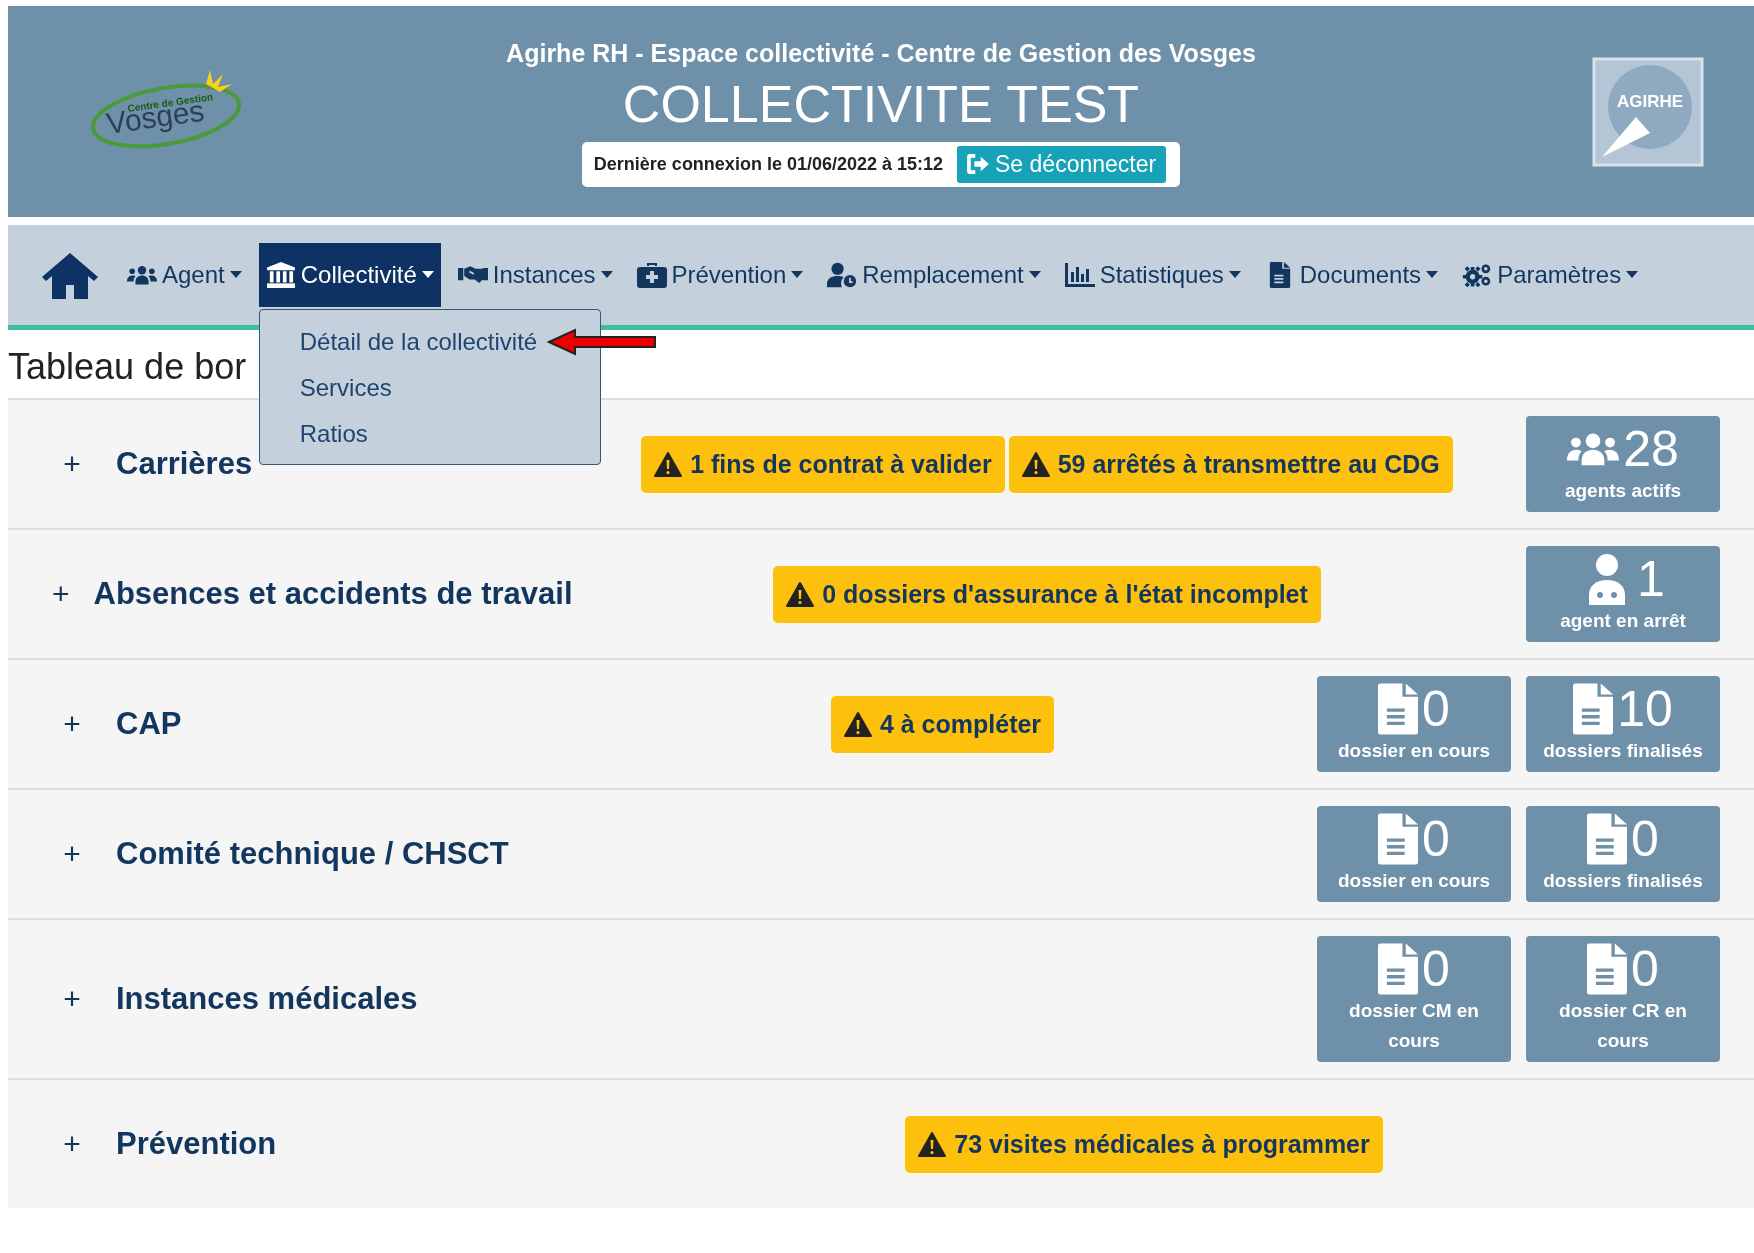 Image resolution: width=1754 pixels, height=1253 pixels. Describe the element at coordinates (1623, 621) in the screenshot. I see `stat-label: agent en arrêt` at that location.